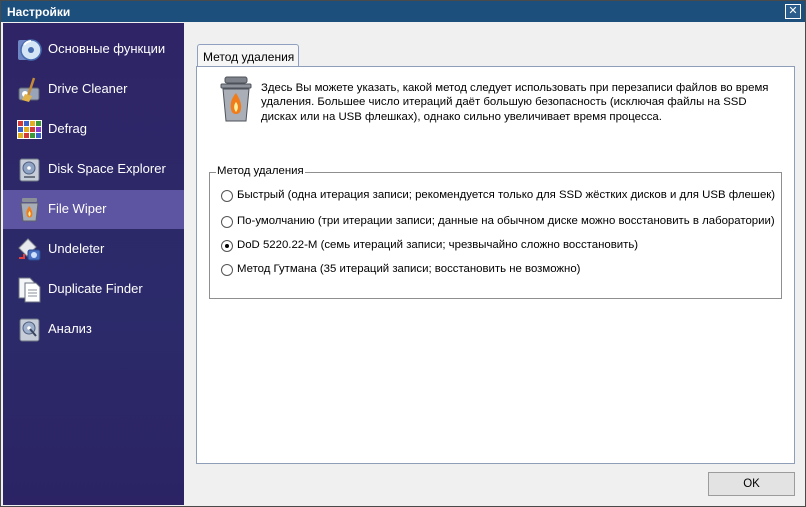  Describe the element at coordinates (93, 329) in the screenshot. I see `sidebar-item-analysis: Анализ` at that location.